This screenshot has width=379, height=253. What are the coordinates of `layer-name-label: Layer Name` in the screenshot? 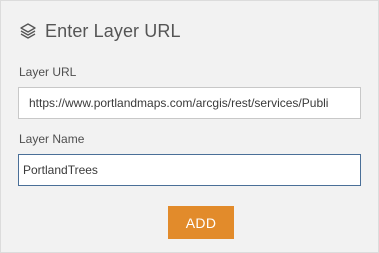 It's located at (52, 139).